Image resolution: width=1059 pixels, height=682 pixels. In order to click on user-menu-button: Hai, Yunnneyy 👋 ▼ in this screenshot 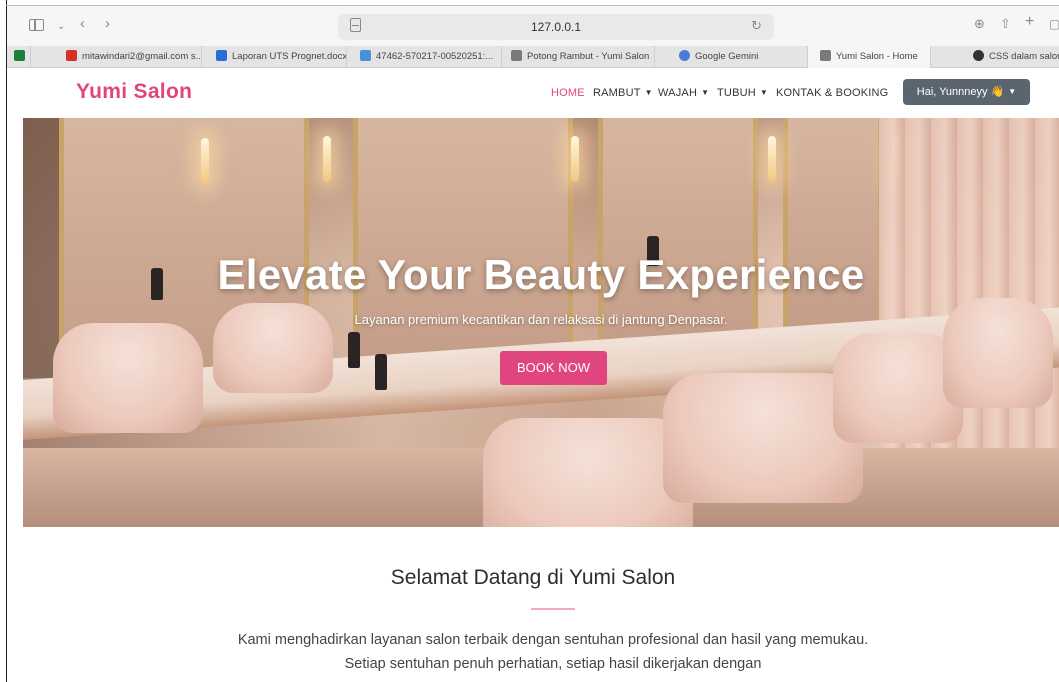, I will do `click(966, 92)`.